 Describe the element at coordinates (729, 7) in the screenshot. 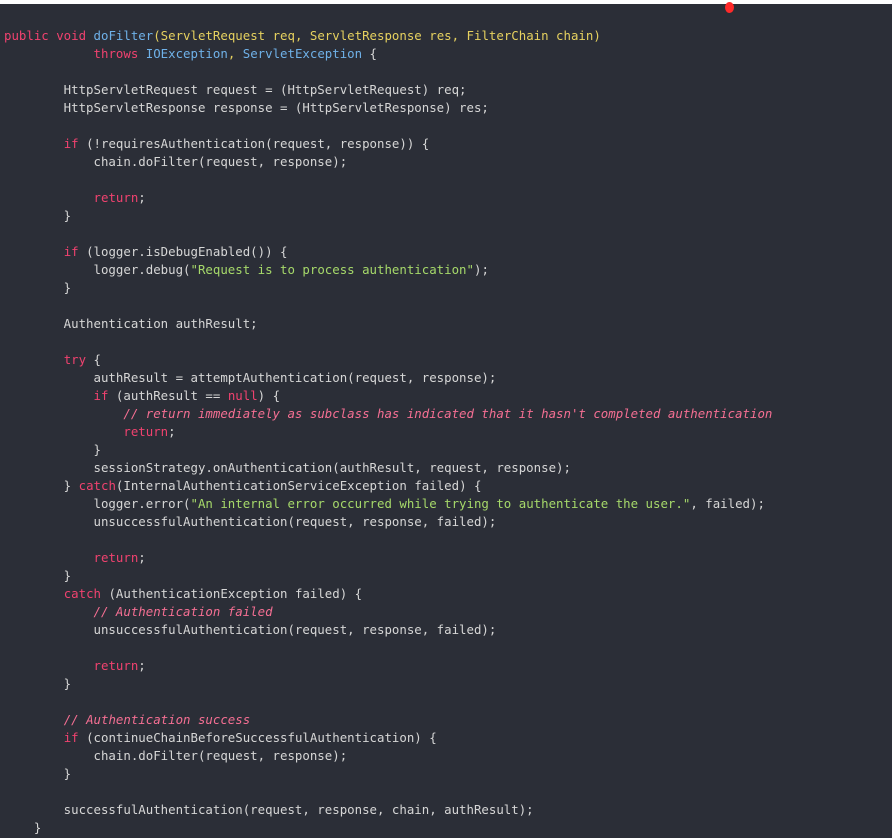

I see `red-dot-marker` at that location.